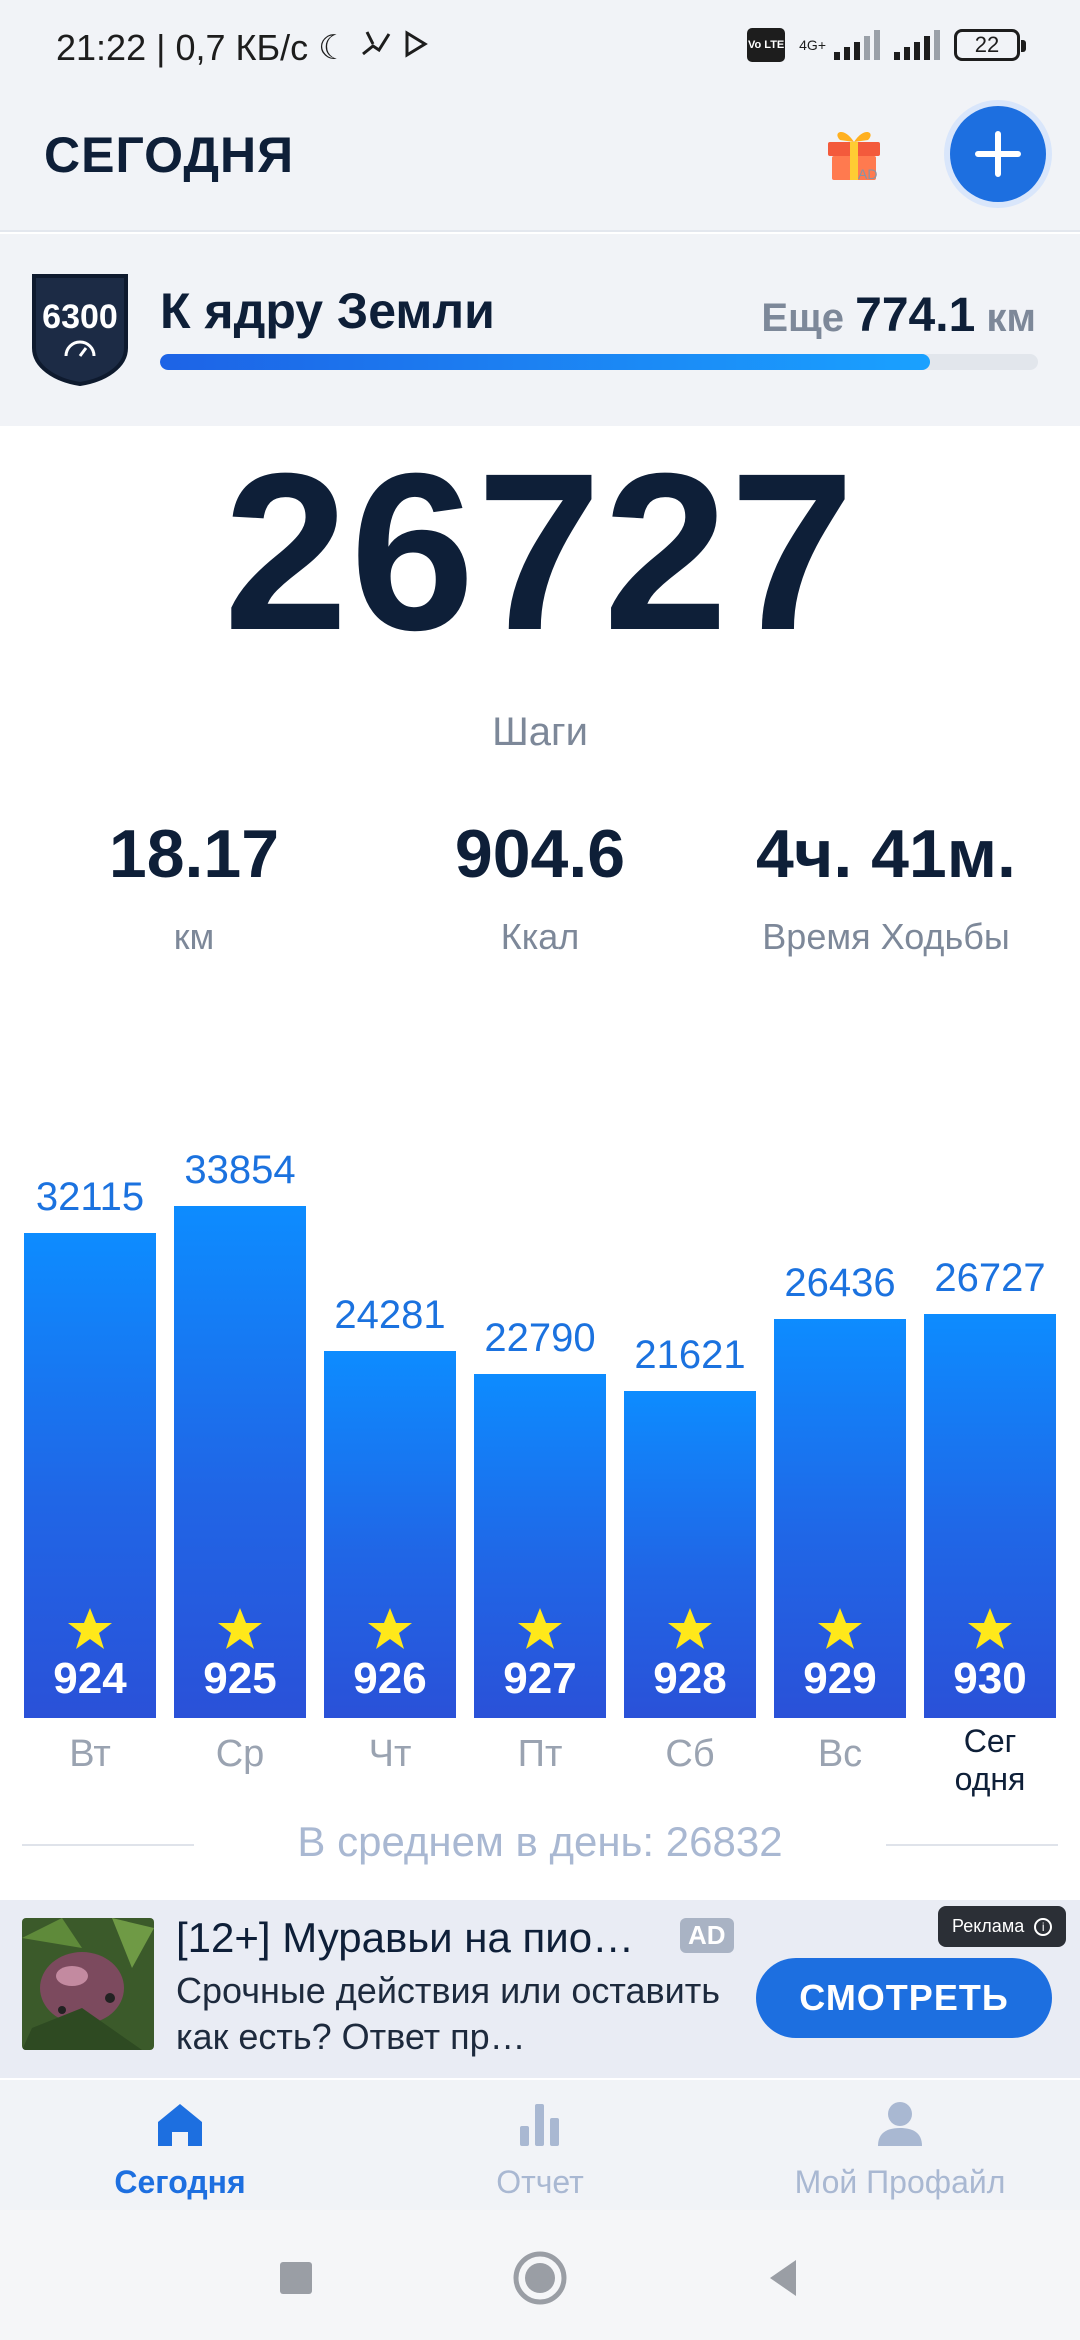 The width and height of the screenshot is (1080, 2340). What do you see at coordinates (690, 1420) in the screenshot?
I see `chart-bar-group: 21621 928 Сб` at bounding box center [690, 1420].